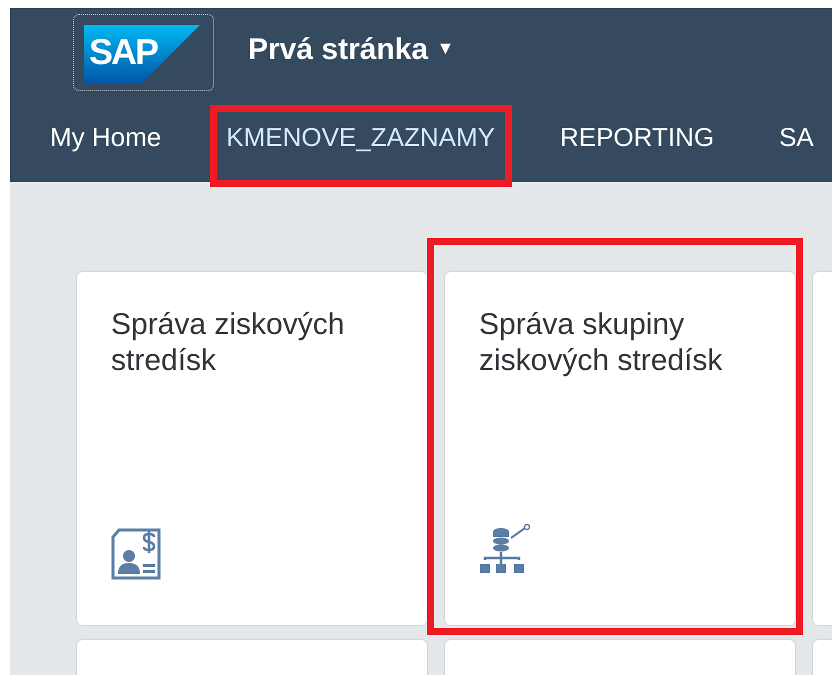  Describe the element at coordinates (601, 343) in the screenshot. I see `tile-title: Správa skupiny ziskových stredísk` at that location.